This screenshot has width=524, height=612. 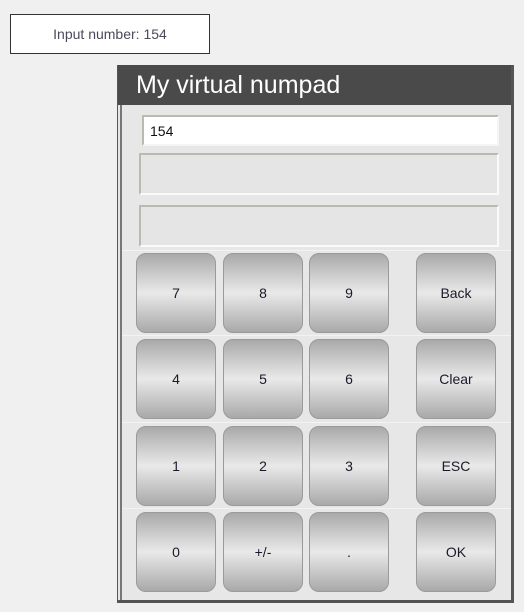 I want to click on decimal-point-button: ., so click(x=349, y=552).